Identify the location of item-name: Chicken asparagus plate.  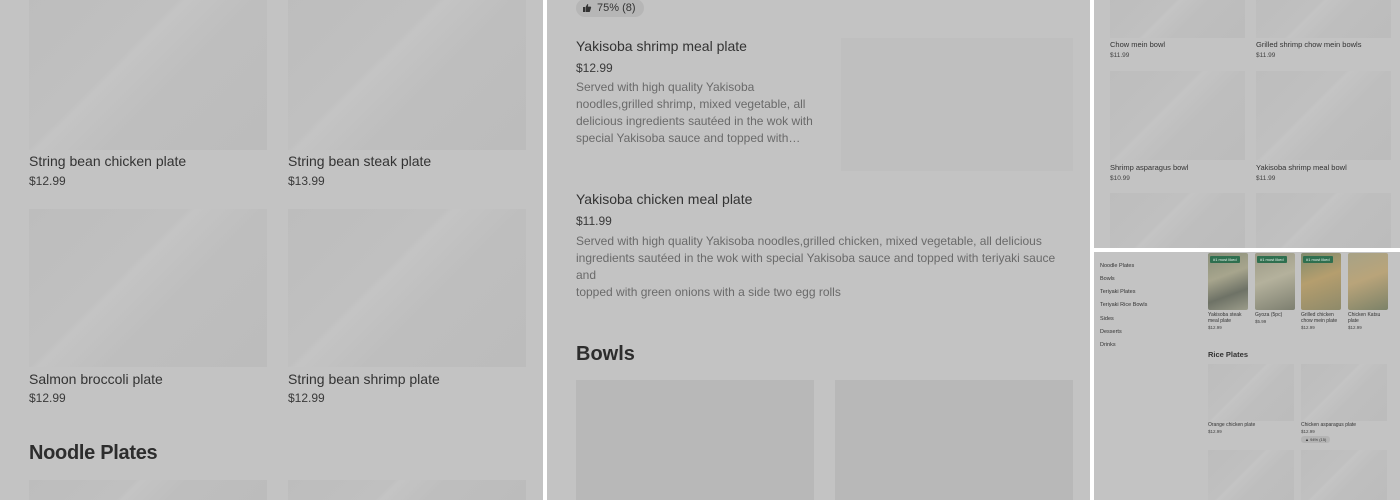
(1328, 425).